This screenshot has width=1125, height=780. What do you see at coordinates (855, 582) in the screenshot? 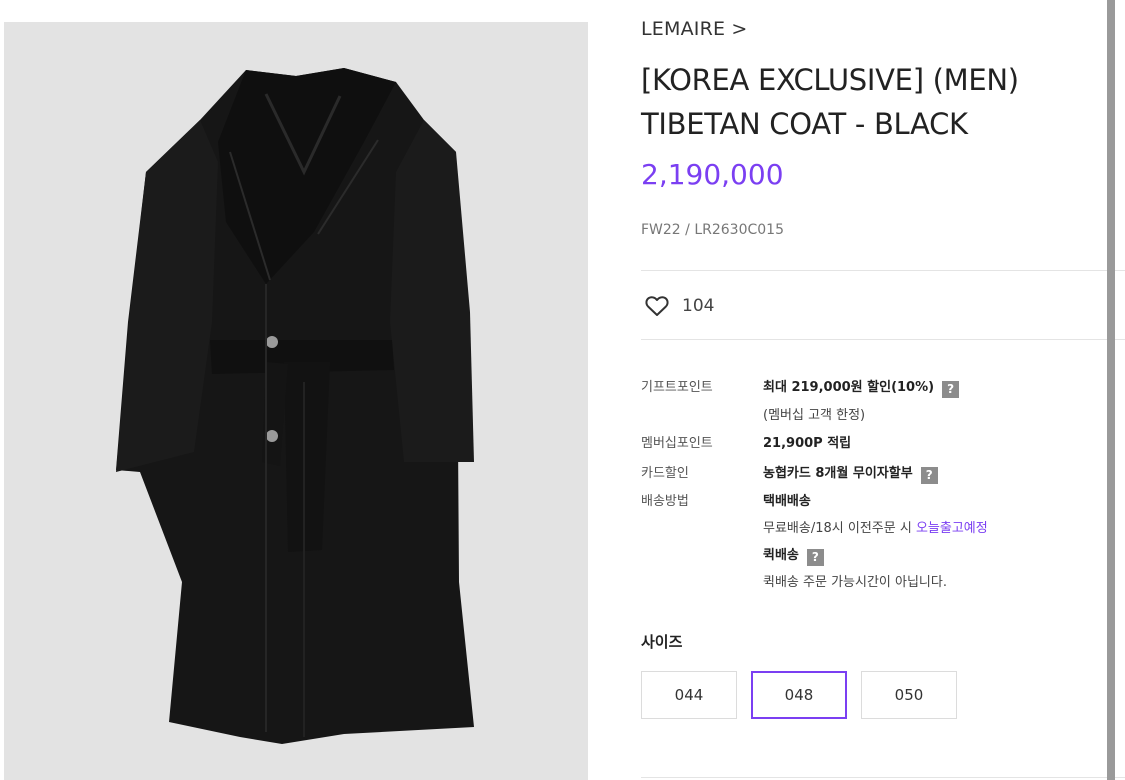
I see `shipping-quick-note: 퀵배송 주문 가능시간이 아닙니다.` at bounding box center [855, 582].